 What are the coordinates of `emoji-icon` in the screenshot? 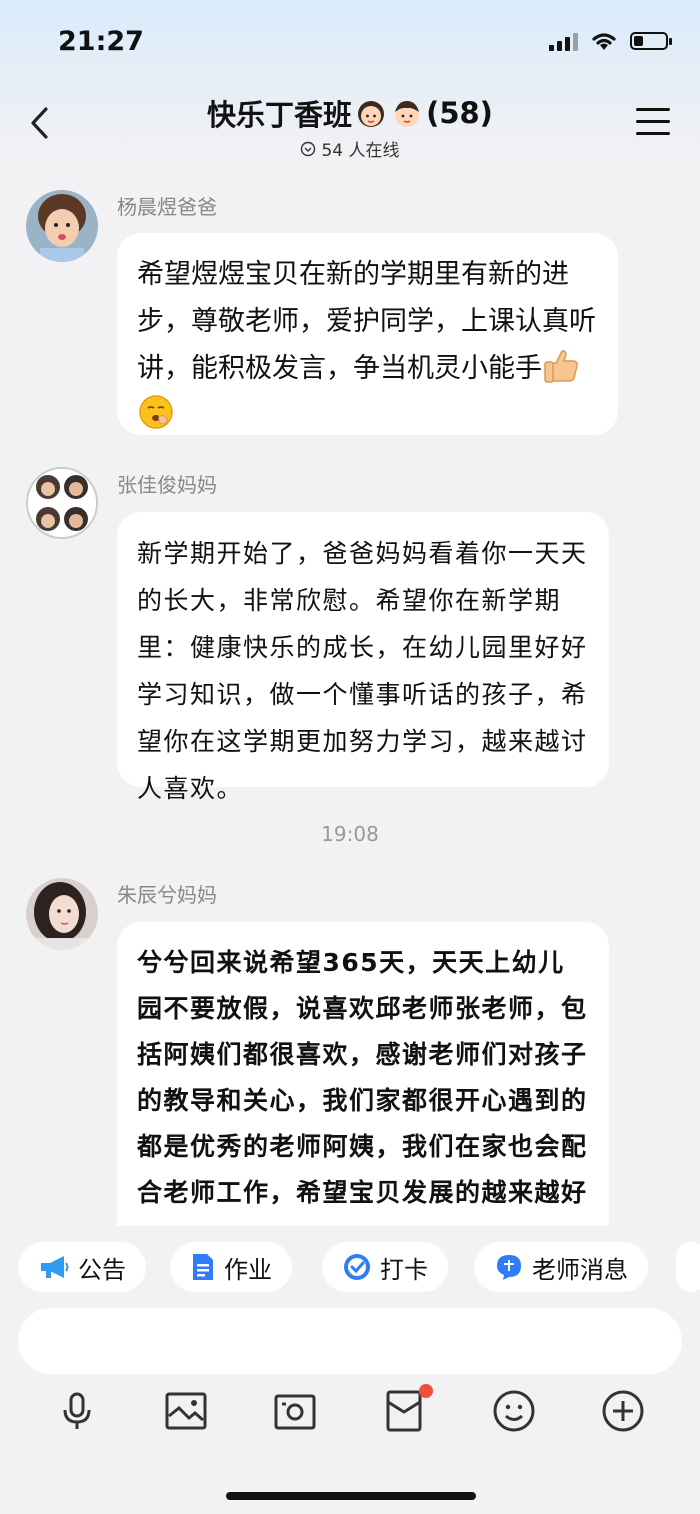 It's located at (514, 1411).